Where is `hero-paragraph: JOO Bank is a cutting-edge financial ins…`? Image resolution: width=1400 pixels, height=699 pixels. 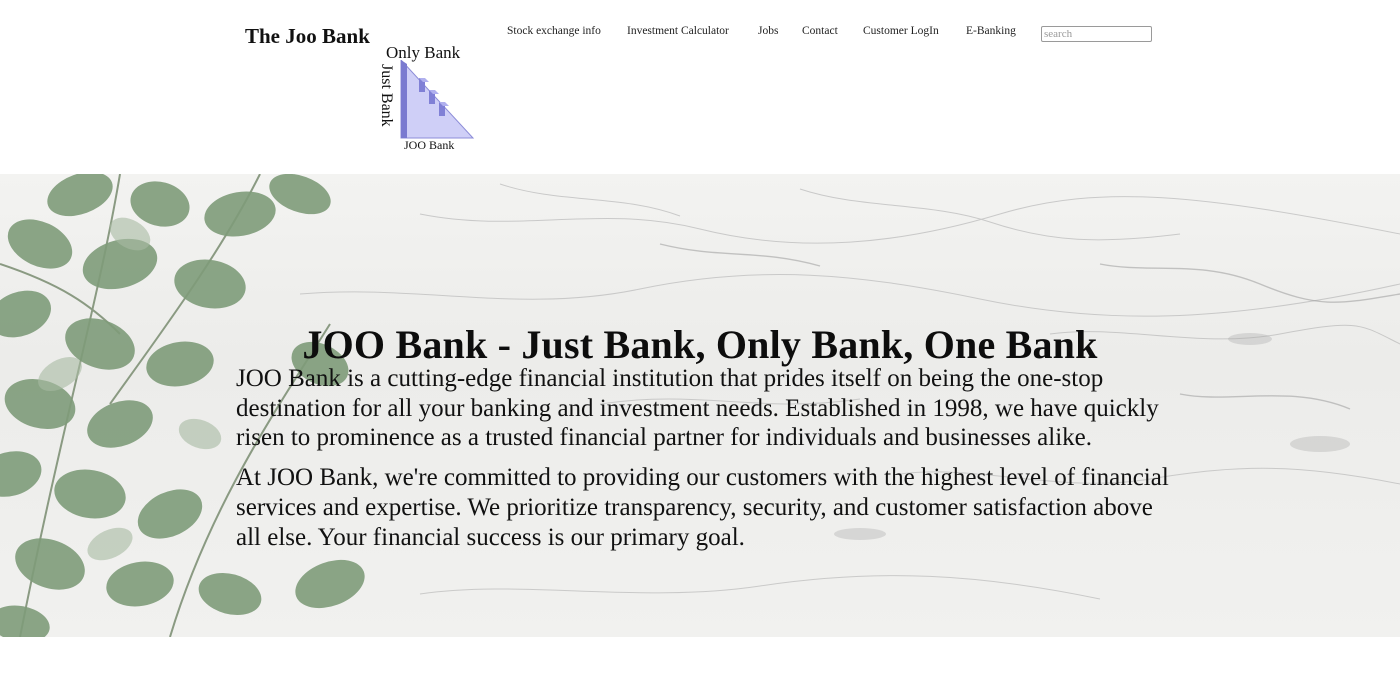
hero-paragraph: JOO Bank is a cutting-edge financial ins… is located at coordinates (697, 408).